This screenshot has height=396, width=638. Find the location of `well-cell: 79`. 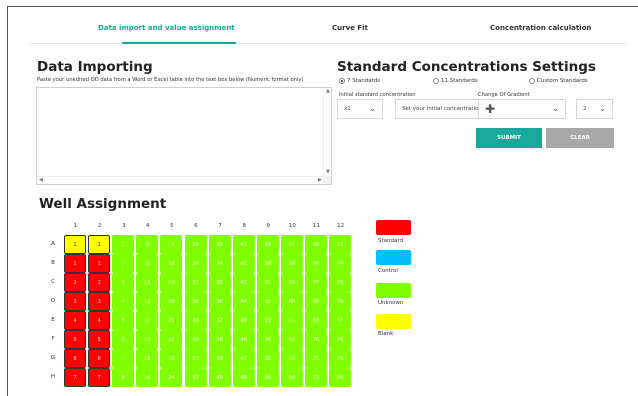

well-cell: 79 is located at coordinates (340, 358).